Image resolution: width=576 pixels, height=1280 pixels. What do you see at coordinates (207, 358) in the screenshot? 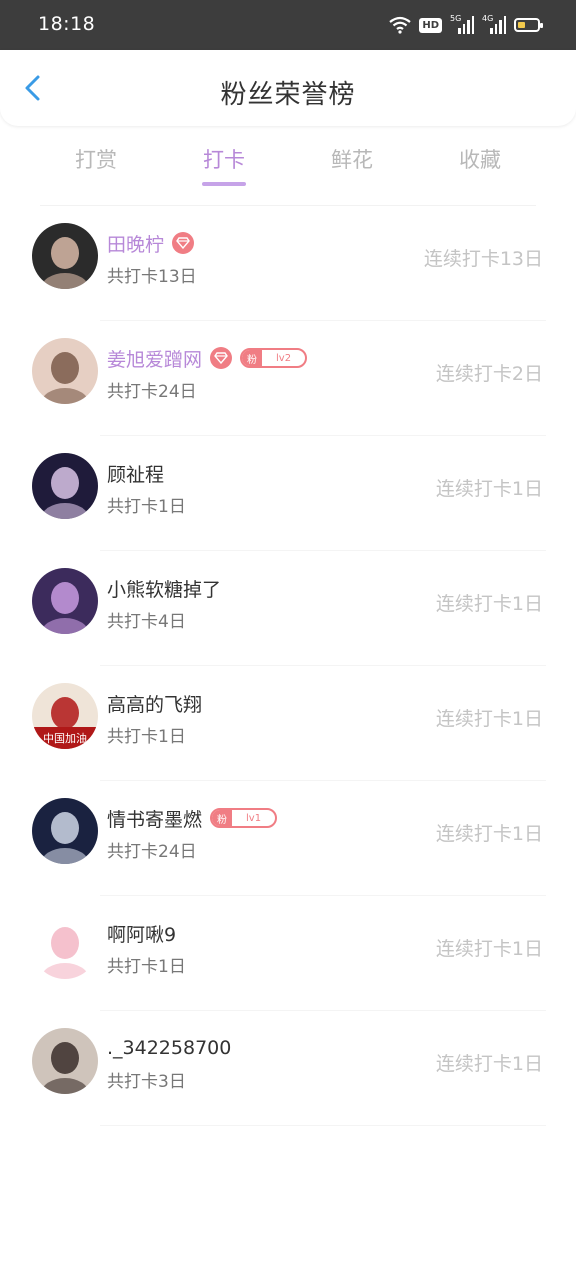
I see `name-line: 姜旭爱蹭网 粉 lv2` at bounding box center [207, 358].